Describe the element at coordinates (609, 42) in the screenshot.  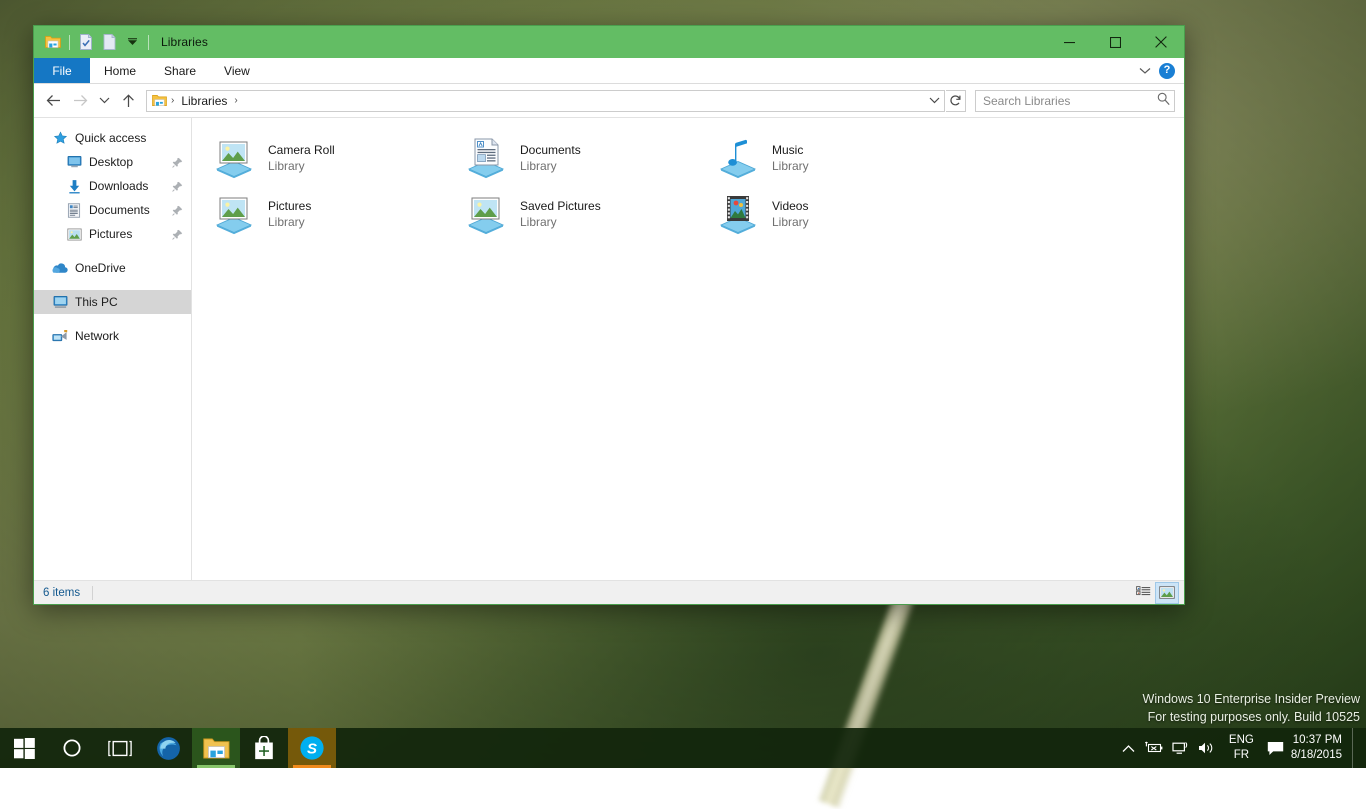
I see `window-title-bar: Libraries` at that location.